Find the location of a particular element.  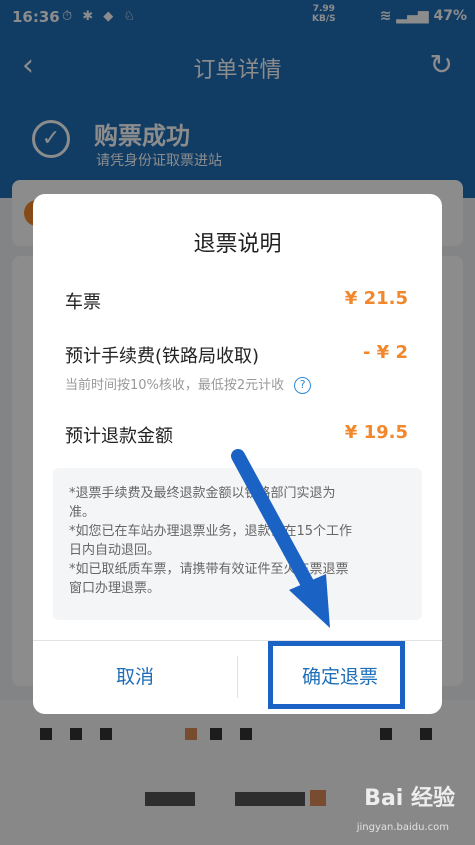

watermark-logo: Bai 经验 is located at coordinates (409, 798).